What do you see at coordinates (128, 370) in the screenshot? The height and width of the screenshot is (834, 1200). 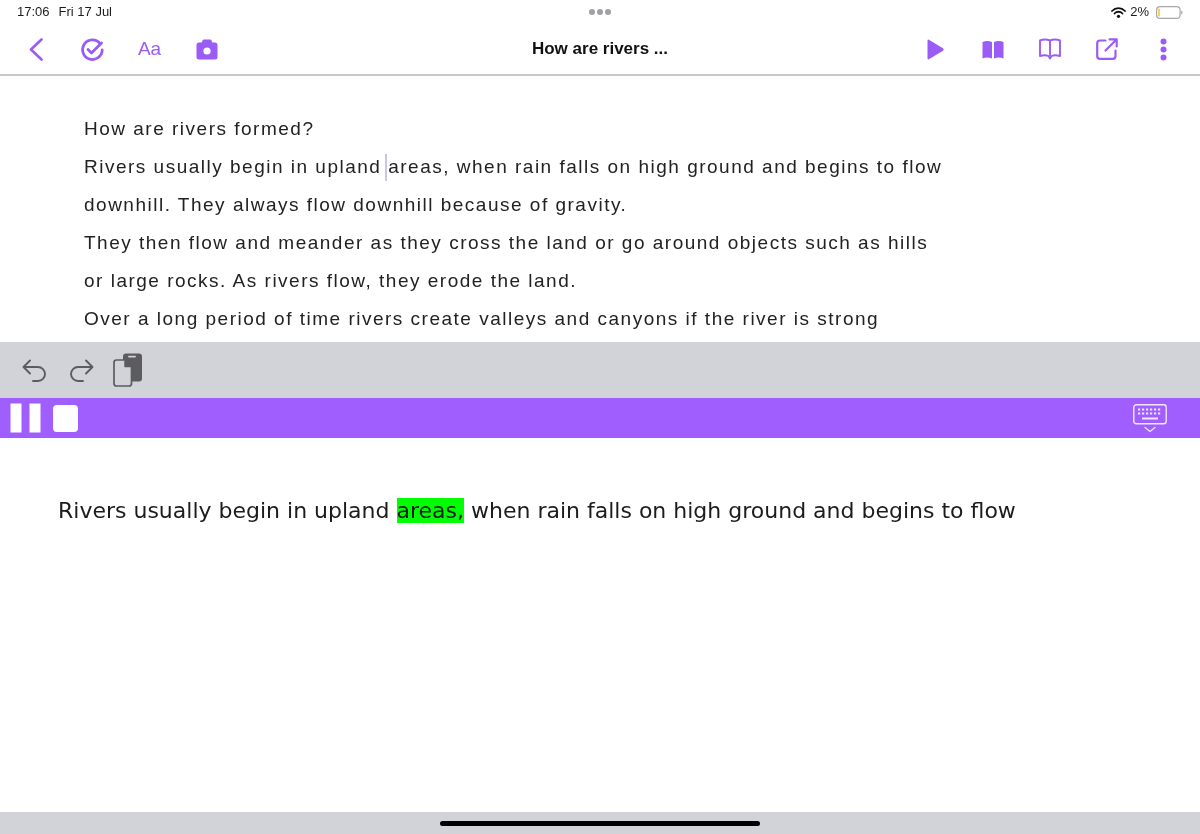 I see `documents-icon` at bounding box center [128, 370].